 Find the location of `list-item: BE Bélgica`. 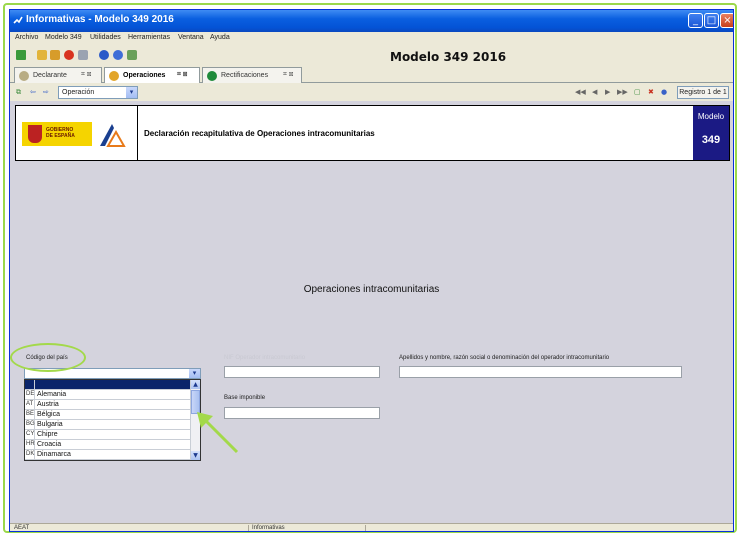

list-item: BE Bélgica is located at coordinates (108, 415).